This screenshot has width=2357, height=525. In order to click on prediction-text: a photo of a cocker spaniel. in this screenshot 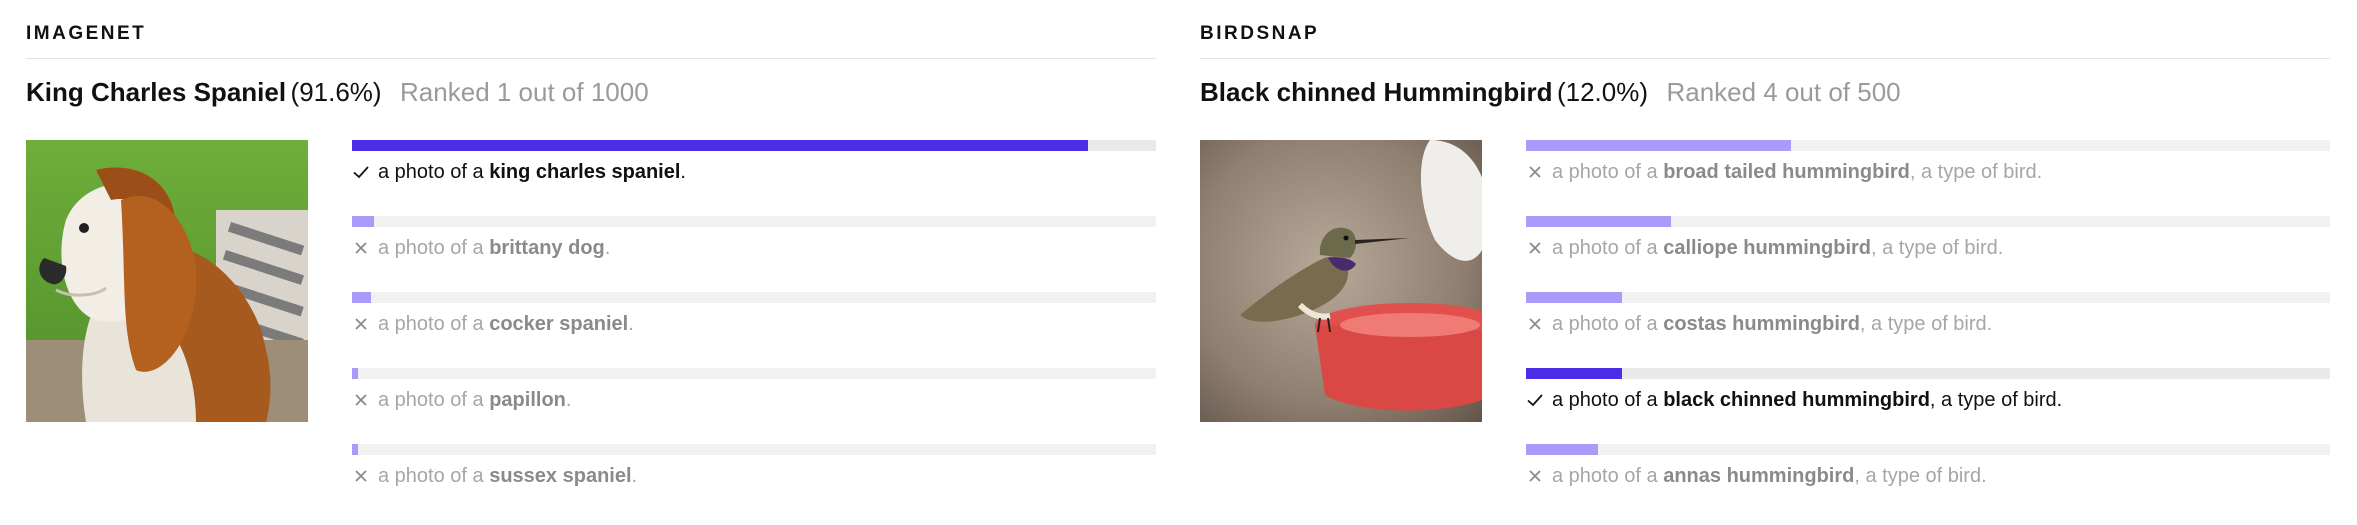, I will do `click(493, 324)`.